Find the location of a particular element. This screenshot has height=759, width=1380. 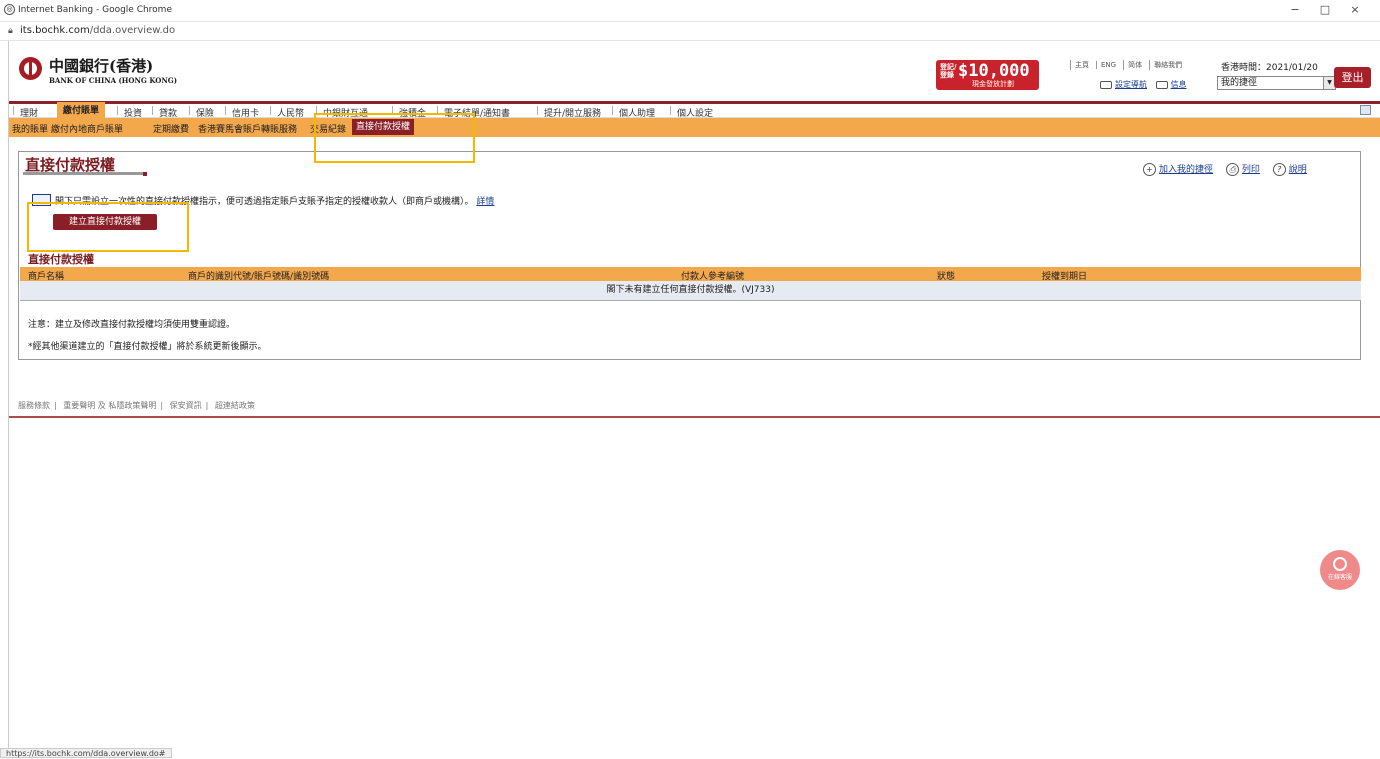

set-navigation-label: 設定導航 is located at coordinates (1131, 84).